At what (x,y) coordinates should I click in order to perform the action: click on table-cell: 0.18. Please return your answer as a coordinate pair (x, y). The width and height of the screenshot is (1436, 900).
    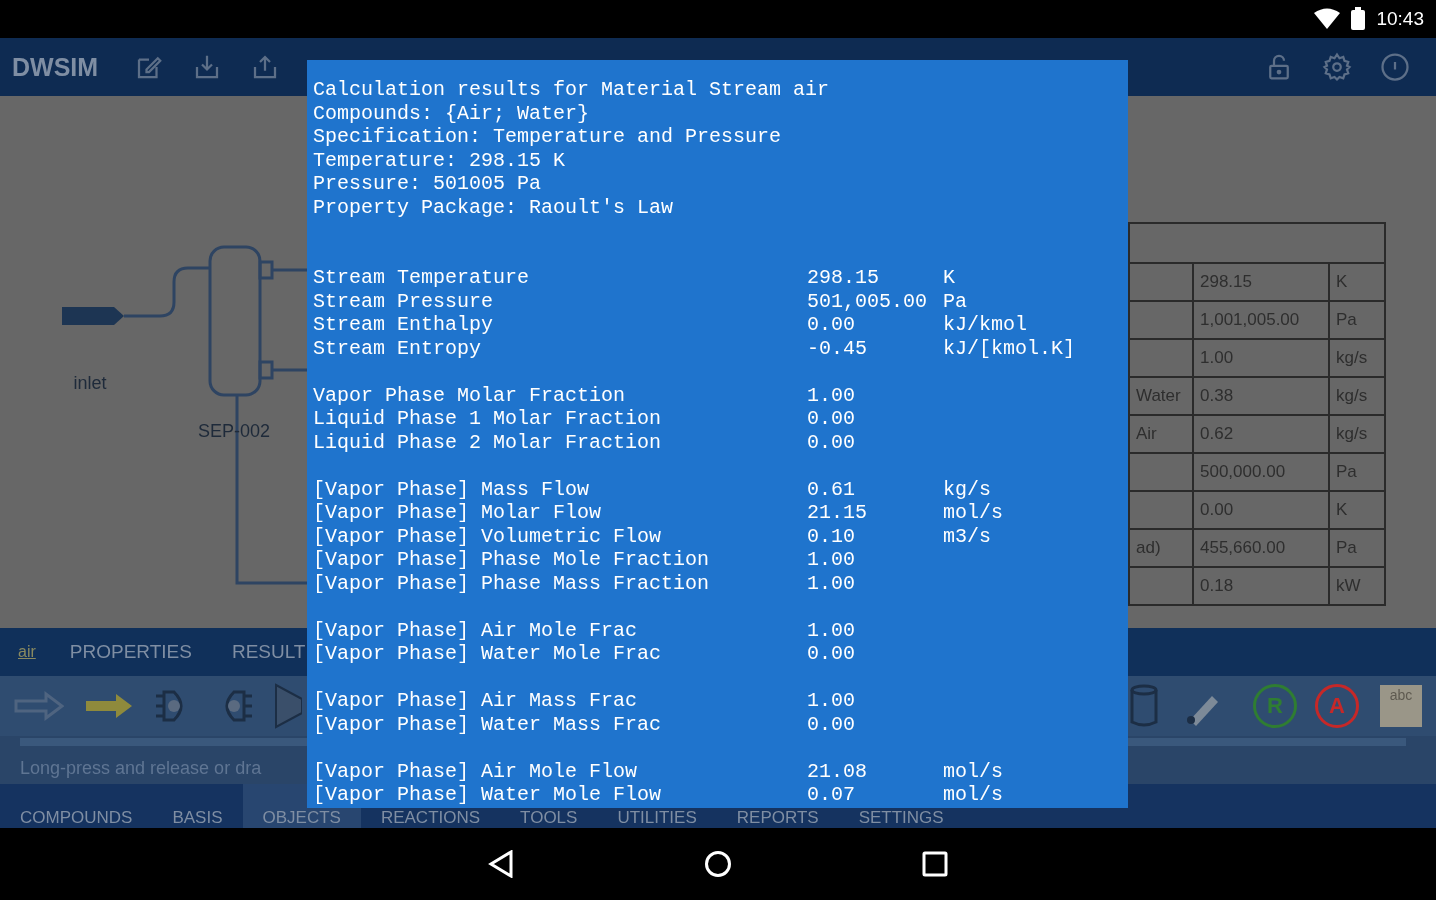
    Looking at the image, I should click on (1217, 585).